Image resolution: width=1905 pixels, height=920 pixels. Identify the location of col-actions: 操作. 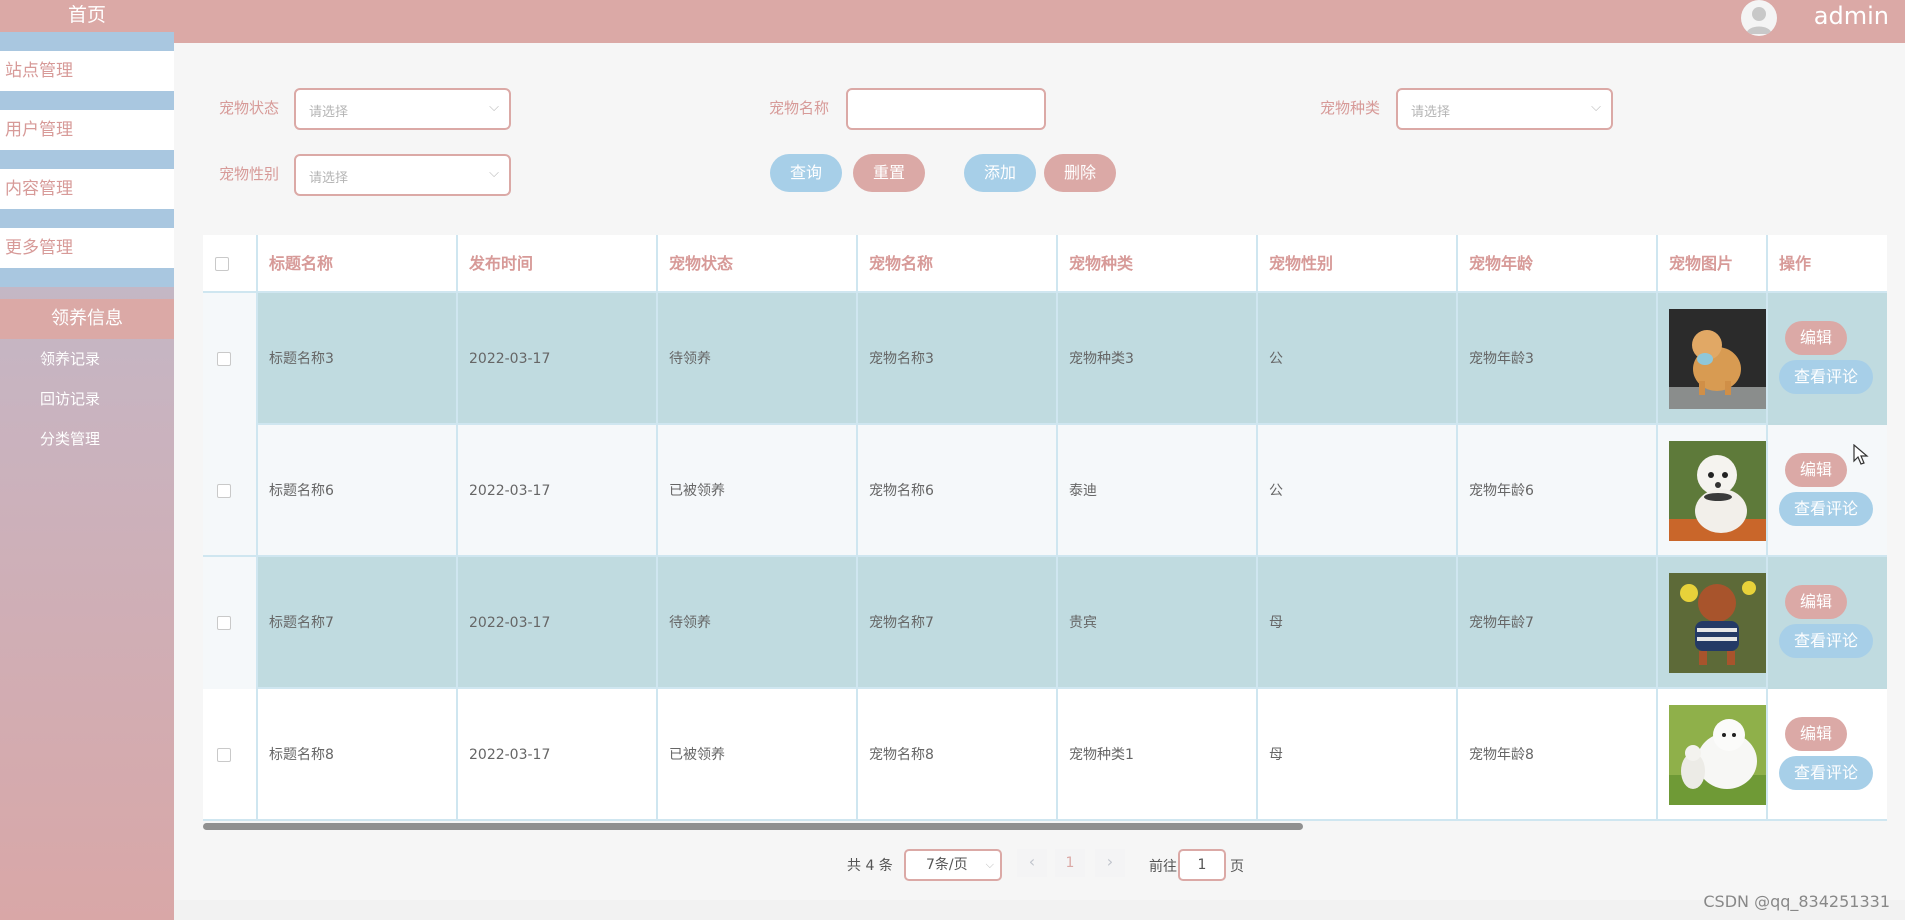
(1795, 263).